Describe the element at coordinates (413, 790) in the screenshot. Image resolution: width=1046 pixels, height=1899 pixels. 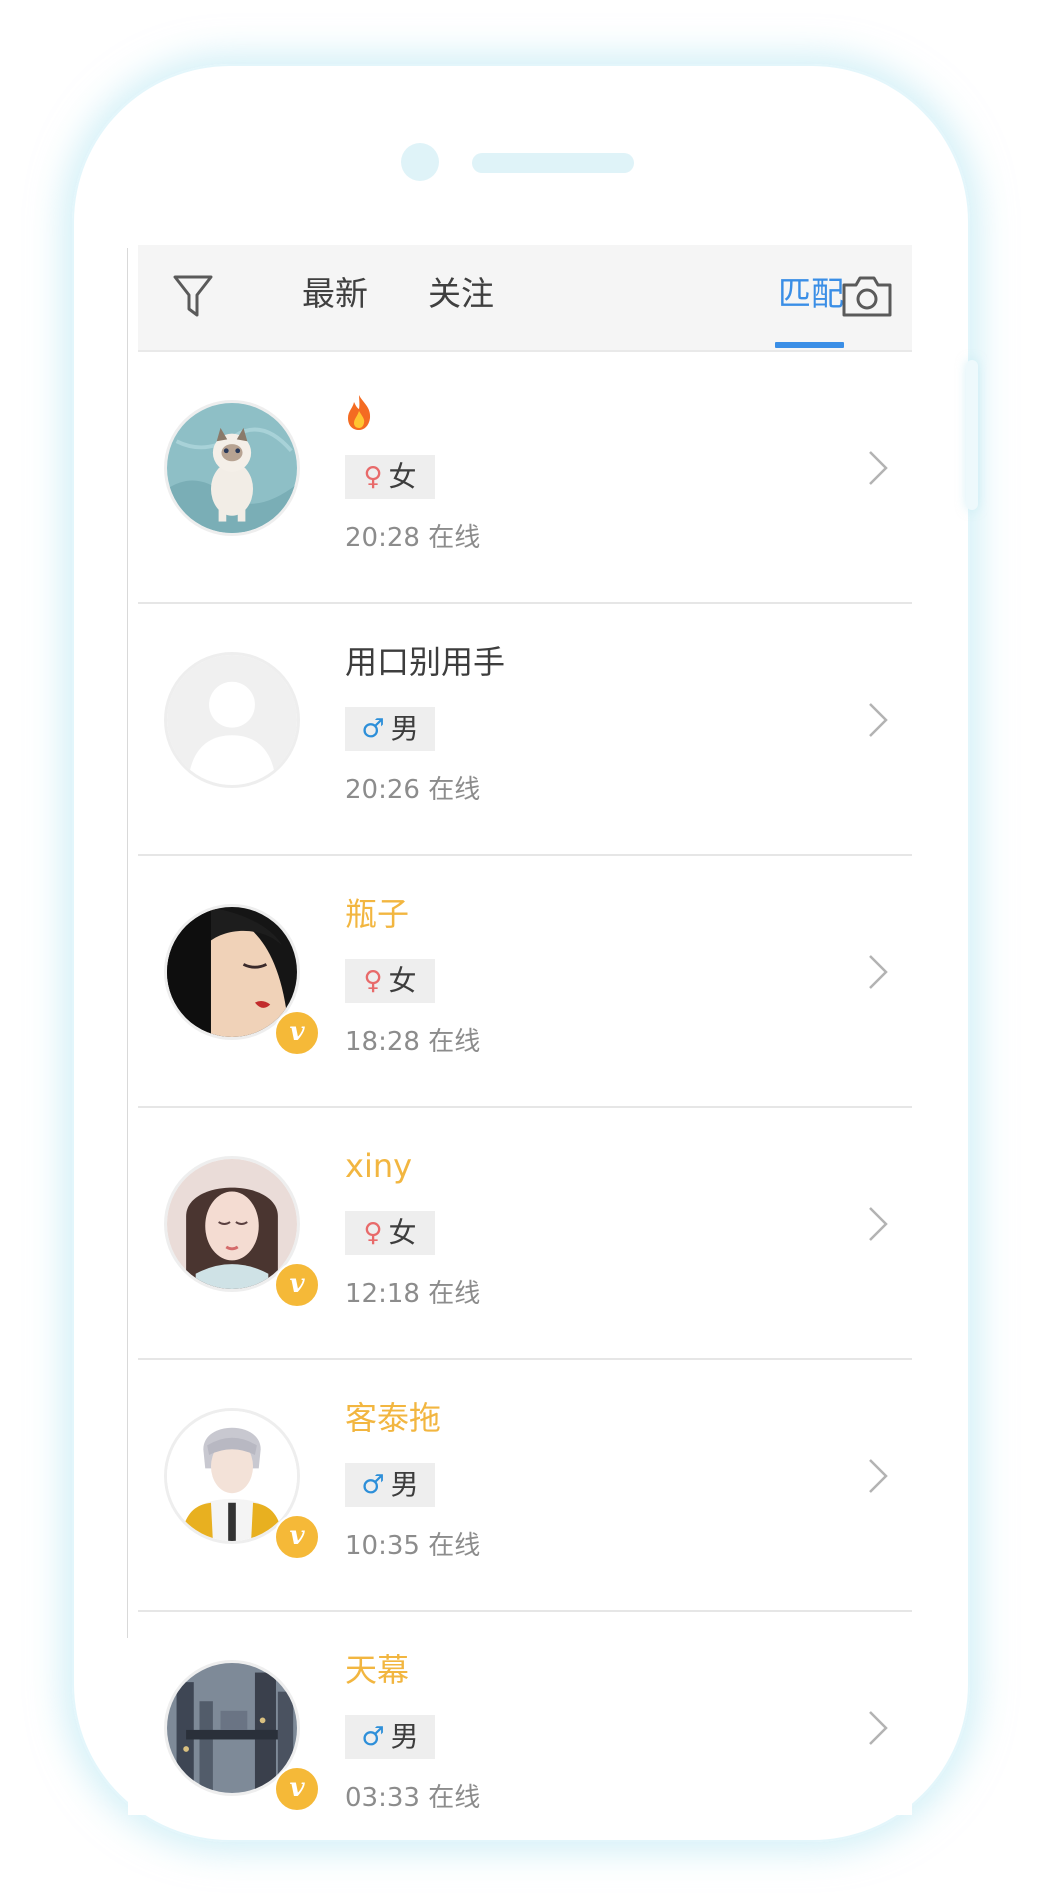
I see `online-status: 20:26 在线` at that location.